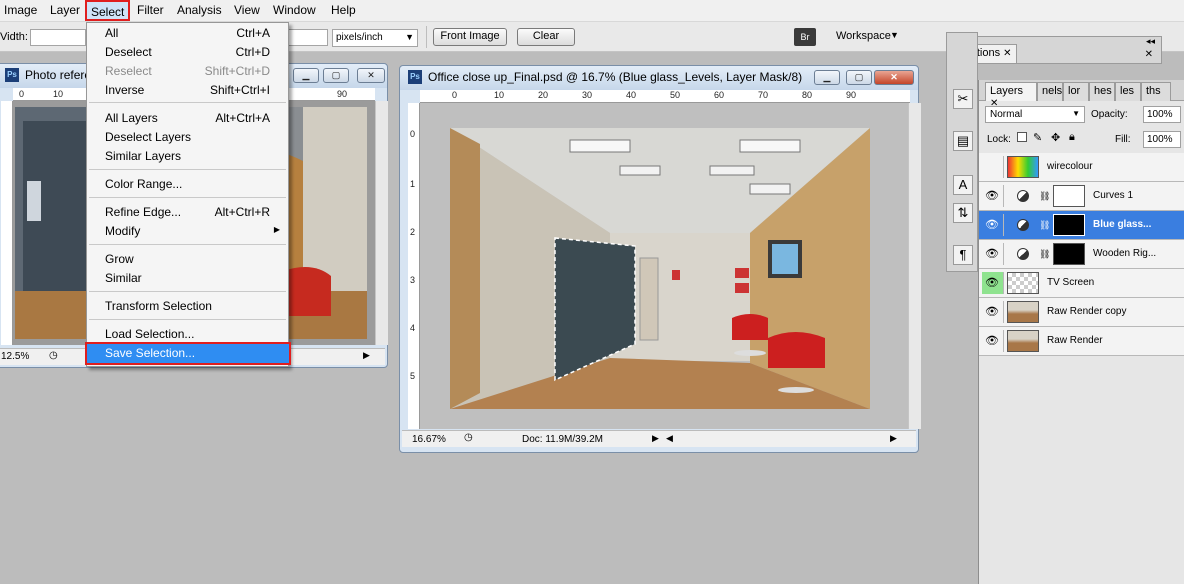  What do you see at coordinates (1070, 282) in the screenshot?
I see `layer-name: TV Screen` at bounding box center [1070, 282].